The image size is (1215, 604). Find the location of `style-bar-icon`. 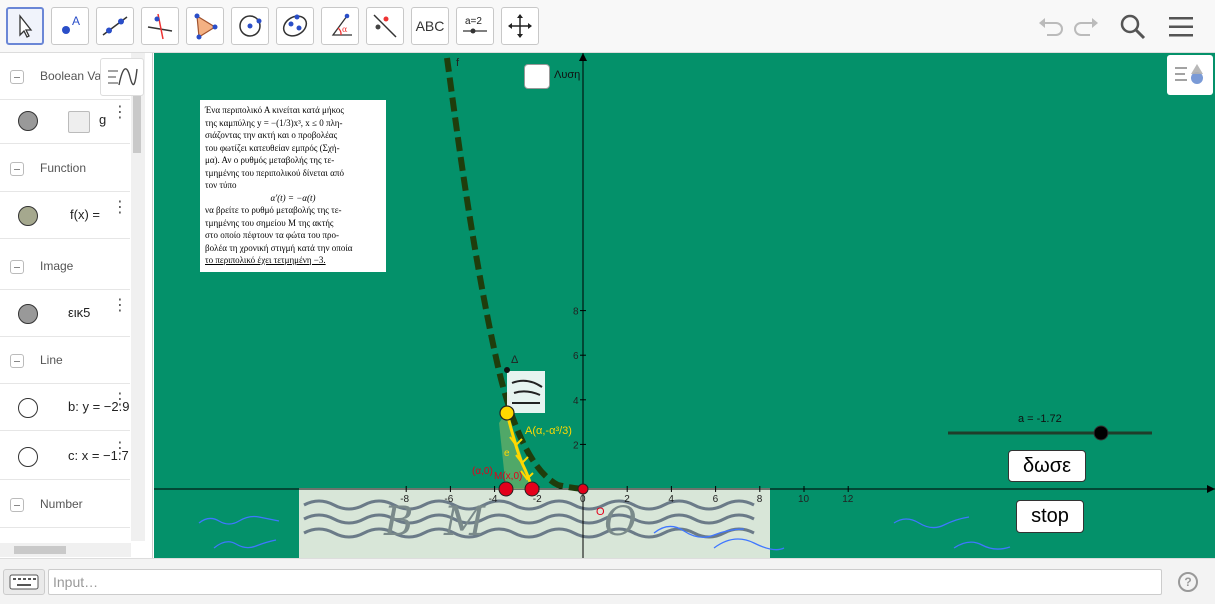

style-bar-icon is located at coordinates (123, 77).